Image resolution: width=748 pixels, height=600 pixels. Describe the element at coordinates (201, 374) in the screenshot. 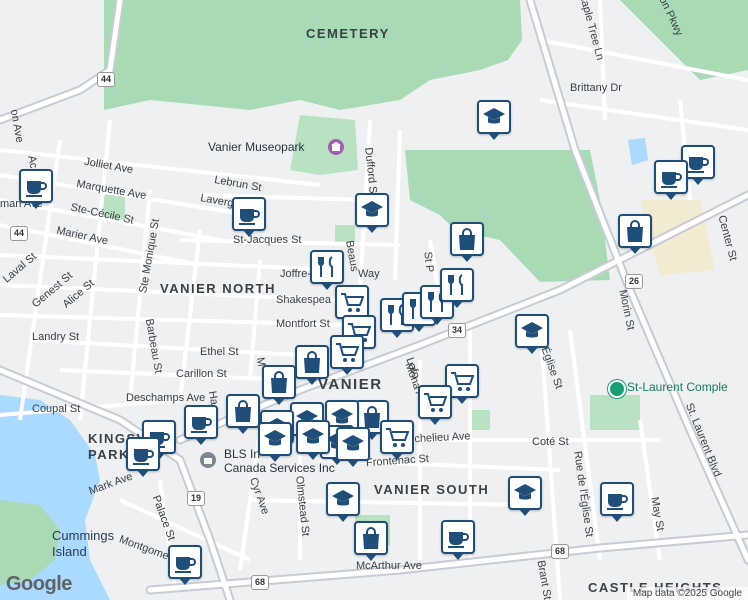

I see `street-label-carillon: Carillon St` at that location.